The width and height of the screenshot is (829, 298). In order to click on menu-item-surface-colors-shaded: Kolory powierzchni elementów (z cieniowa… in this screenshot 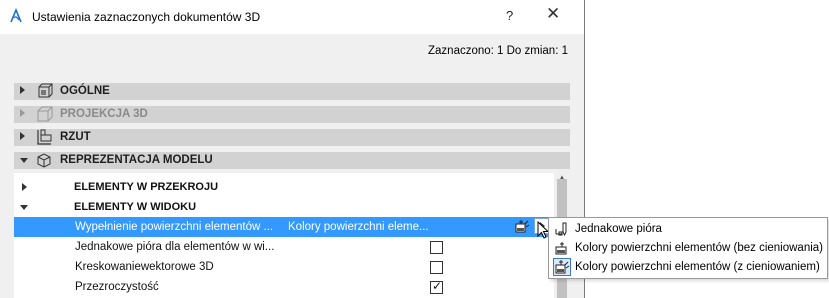, I will do `click(689, 267)`.